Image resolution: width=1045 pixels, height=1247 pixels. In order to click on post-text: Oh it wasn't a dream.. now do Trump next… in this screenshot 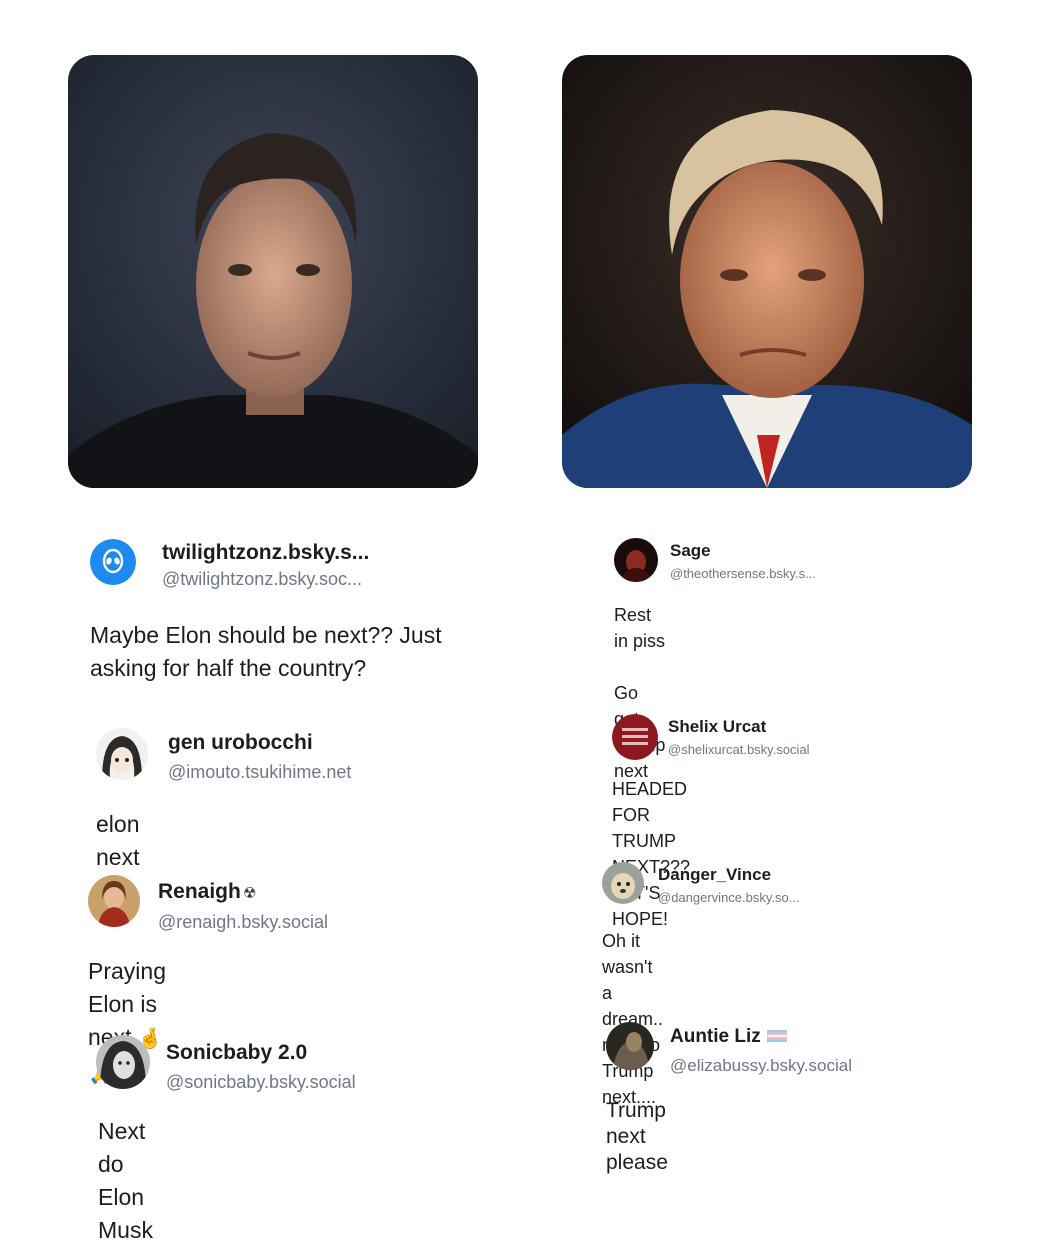, I will do `click(633, 1019)`.